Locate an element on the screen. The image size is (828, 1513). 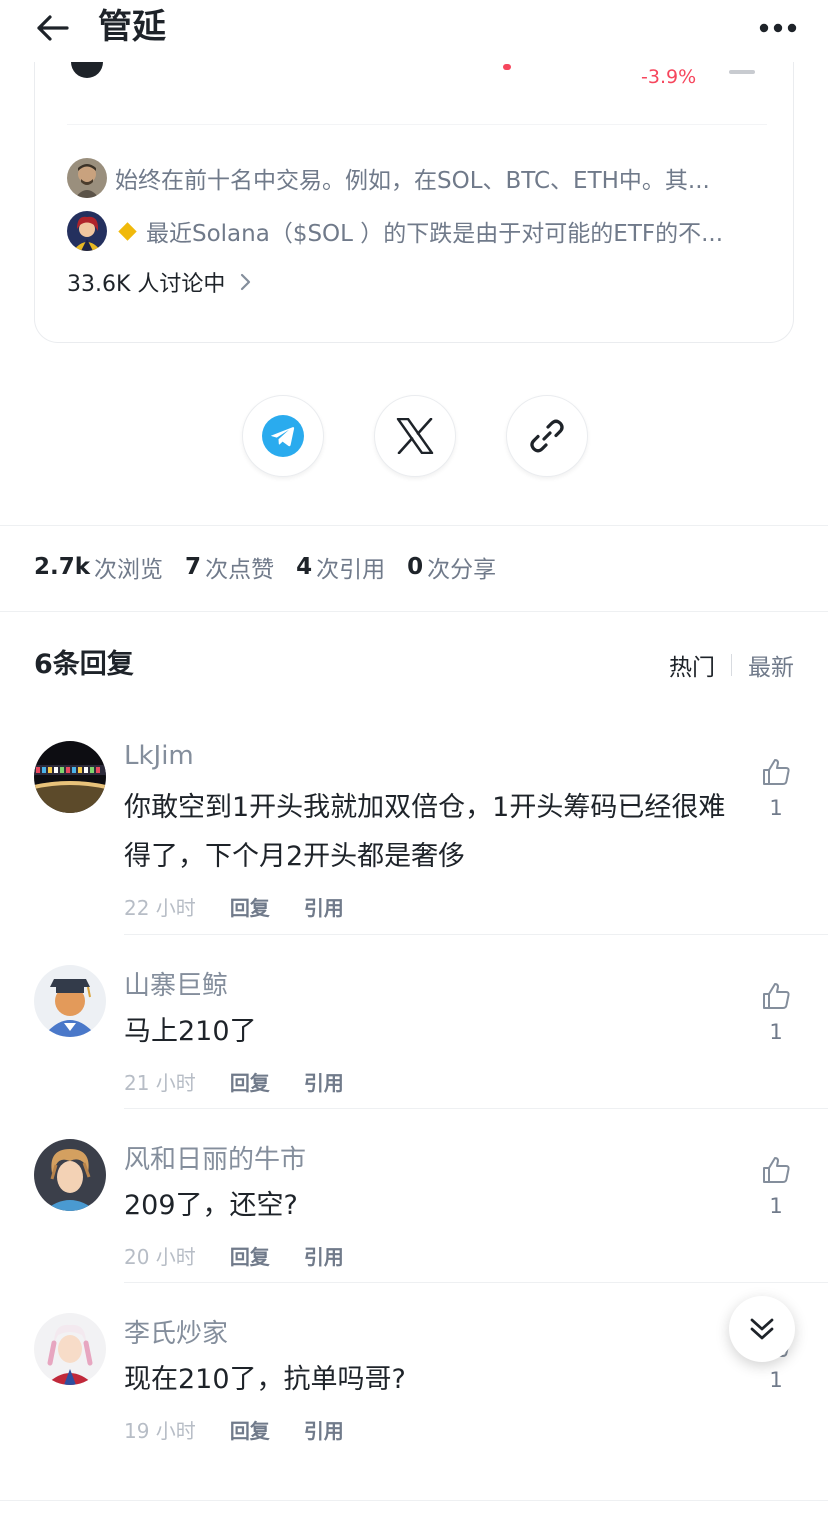
more-button is located at coordinates (778, 28).